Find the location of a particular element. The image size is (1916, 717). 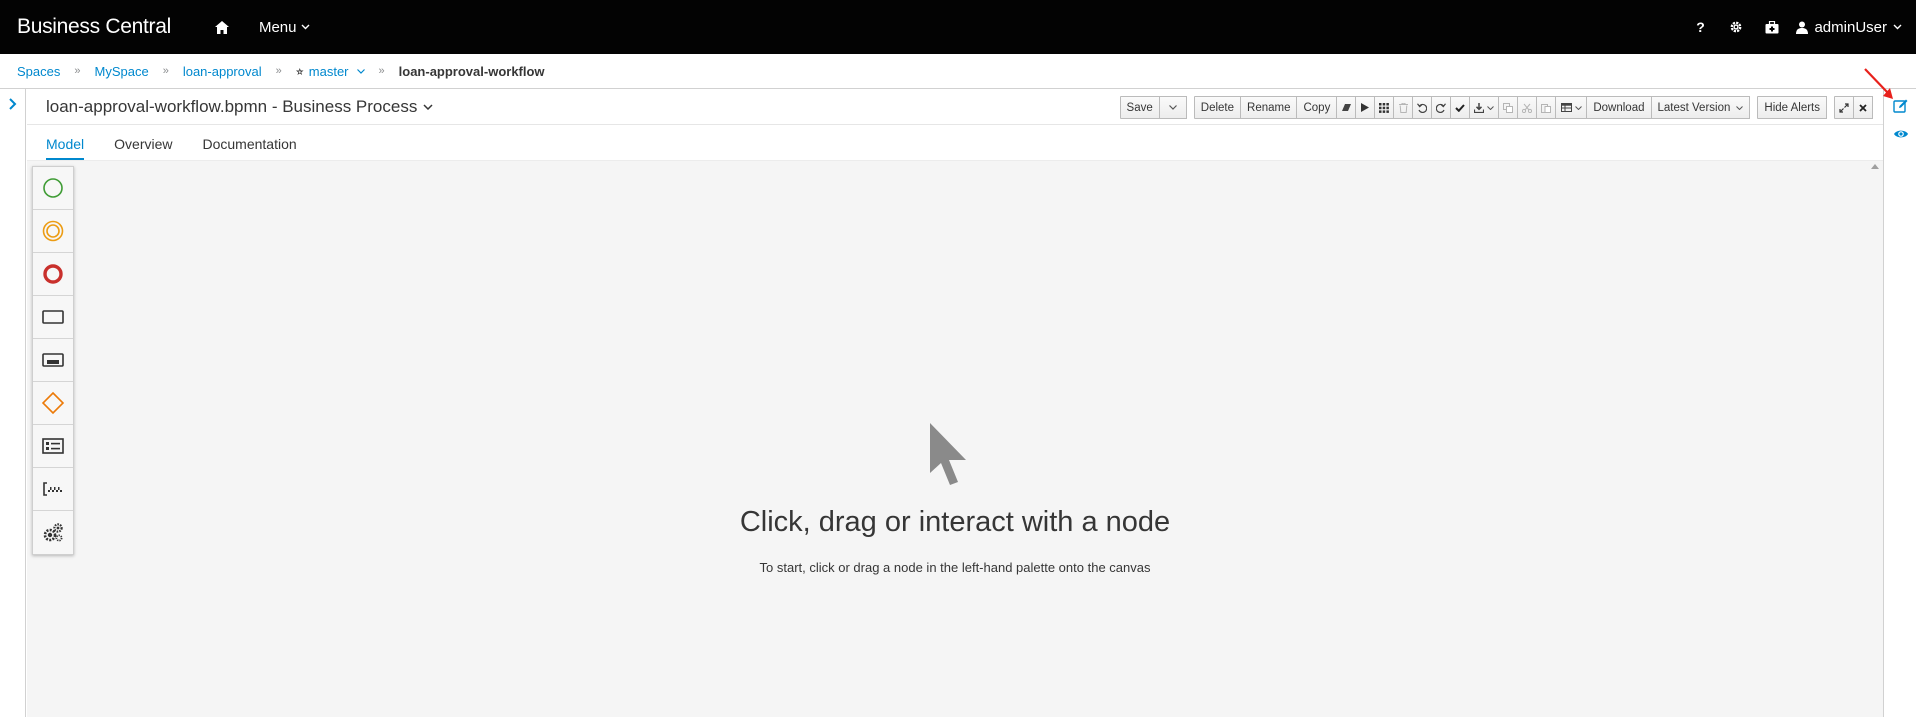

delete-button: Delete is located at coordinates (1217, 107).